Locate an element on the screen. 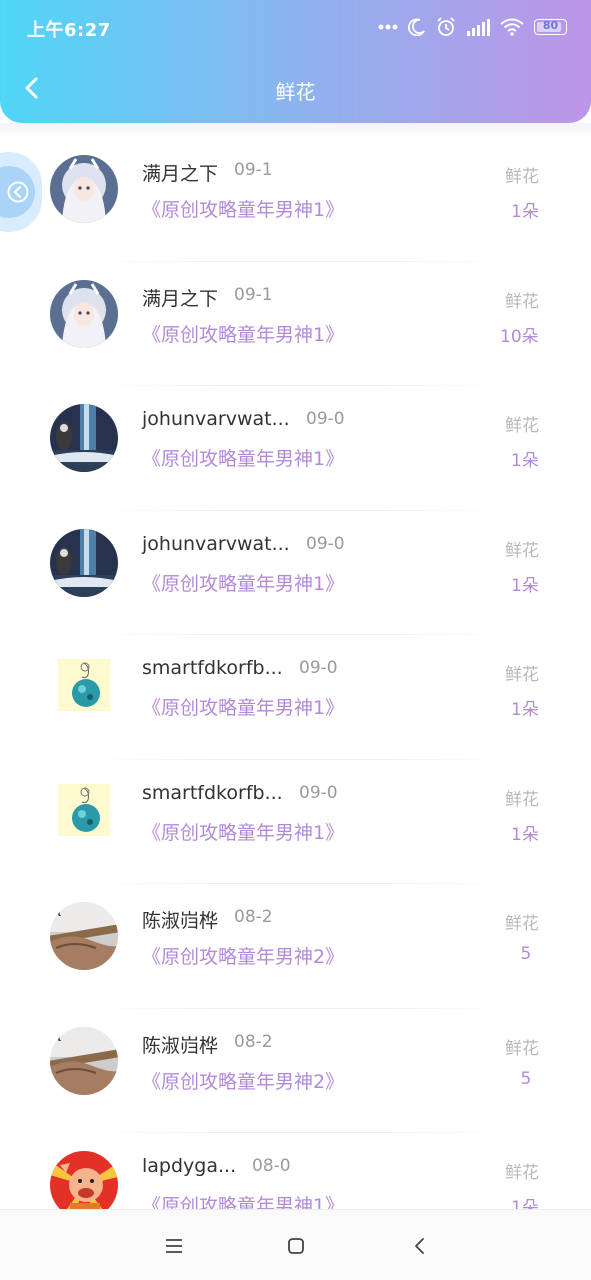 Image resolution: width=591 pixels, height=1280 pixels. gift-count: 10朵 is located at coordinates (519, 336).